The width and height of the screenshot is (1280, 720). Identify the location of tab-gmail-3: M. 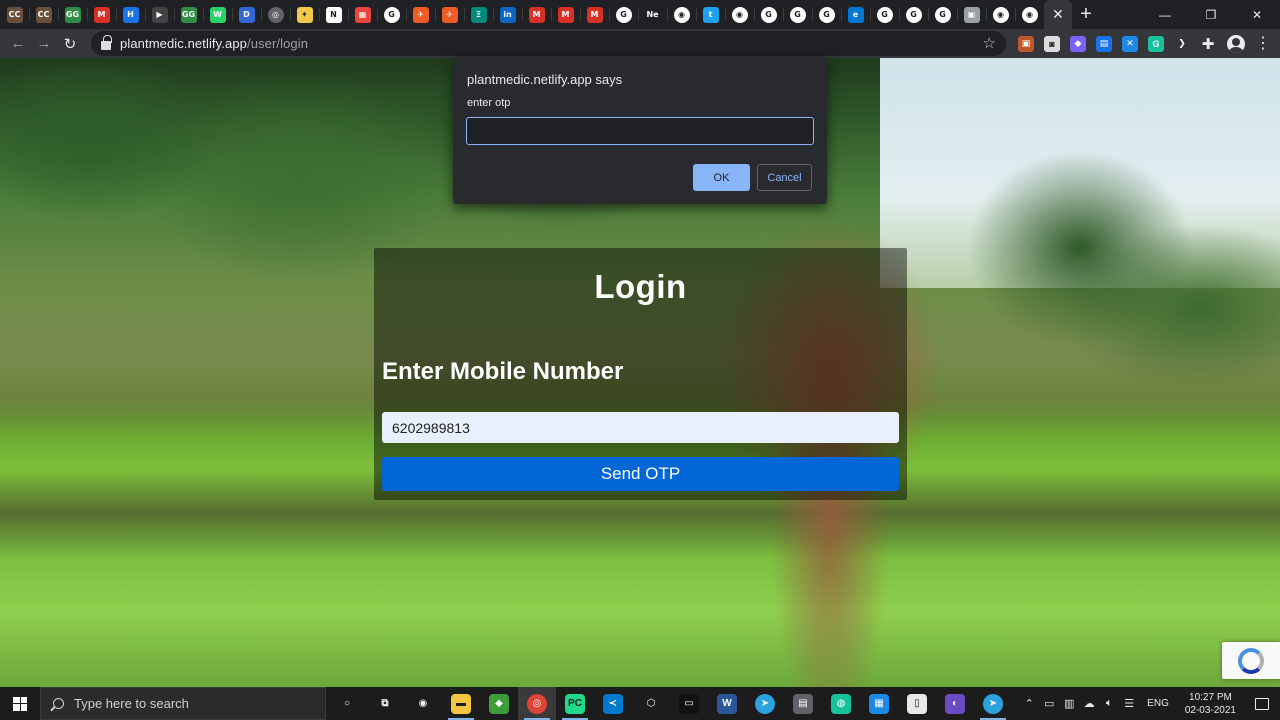
(565, 14).